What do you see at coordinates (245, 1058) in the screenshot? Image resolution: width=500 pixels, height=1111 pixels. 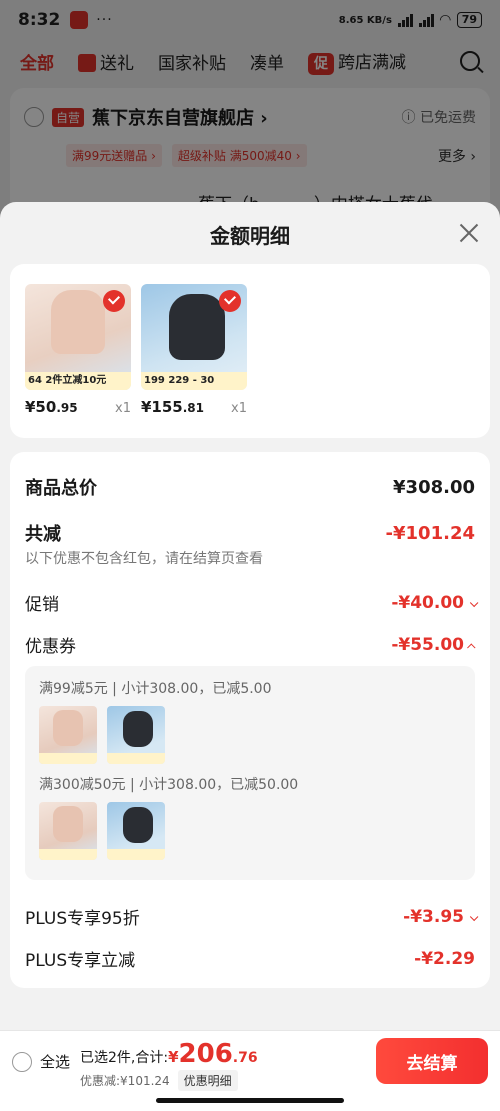 I see `total-amount-decimal: .76` at bounding box center [245, 1058].